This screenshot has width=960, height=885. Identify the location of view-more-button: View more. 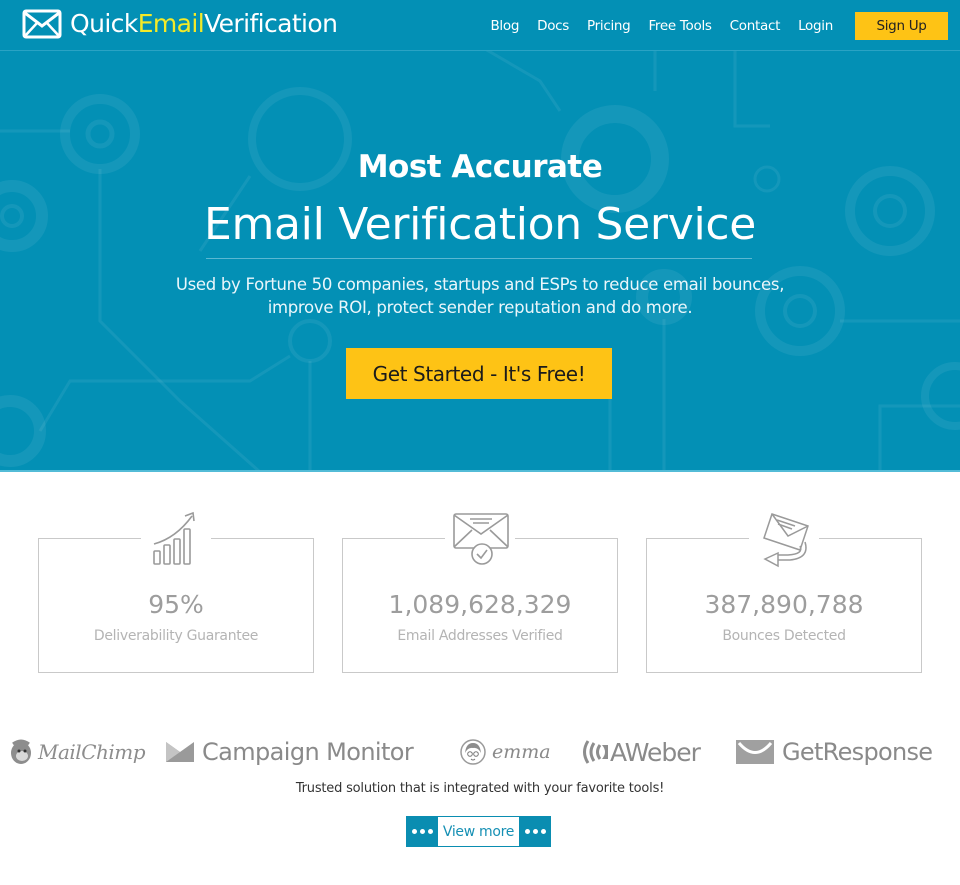
(478, 831).